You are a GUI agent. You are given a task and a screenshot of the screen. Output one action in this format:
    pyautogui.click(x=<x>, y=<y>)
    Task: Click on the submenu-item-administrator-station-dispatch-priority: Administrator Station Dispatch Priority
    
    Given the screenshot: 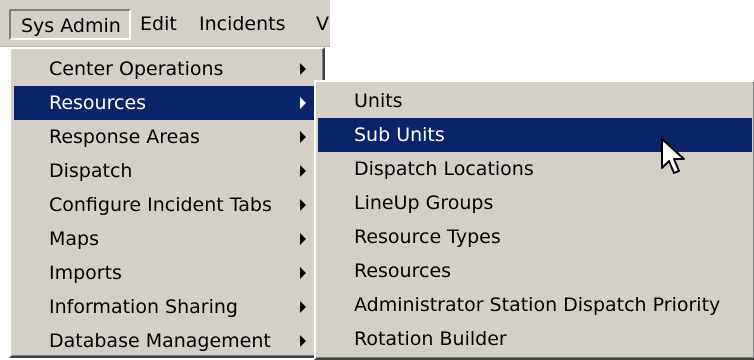 What is the action you would take?
    pyautogui.click(x=535, y=305)
    